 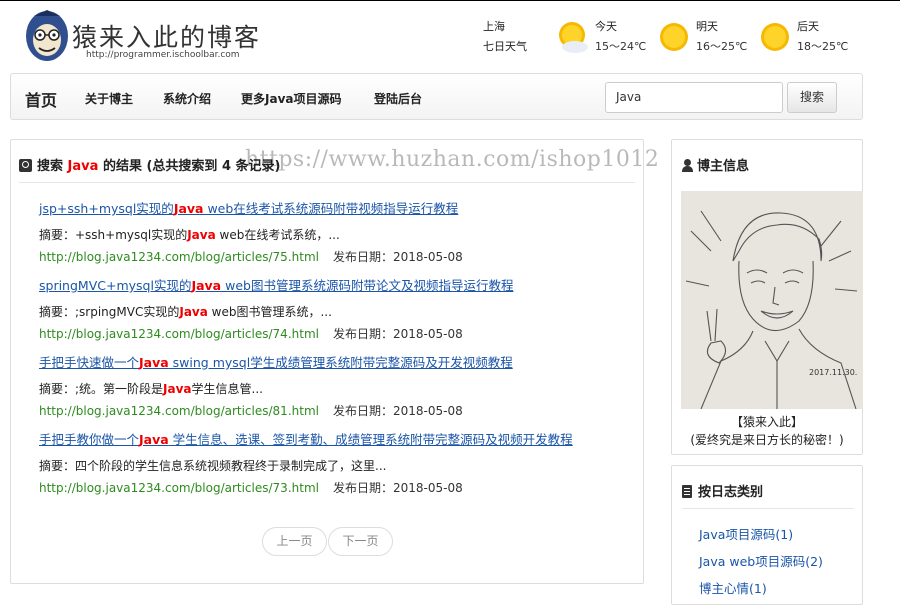 I want to click on portrait-signature: 2017.11.30., so click(x=833, y=372).